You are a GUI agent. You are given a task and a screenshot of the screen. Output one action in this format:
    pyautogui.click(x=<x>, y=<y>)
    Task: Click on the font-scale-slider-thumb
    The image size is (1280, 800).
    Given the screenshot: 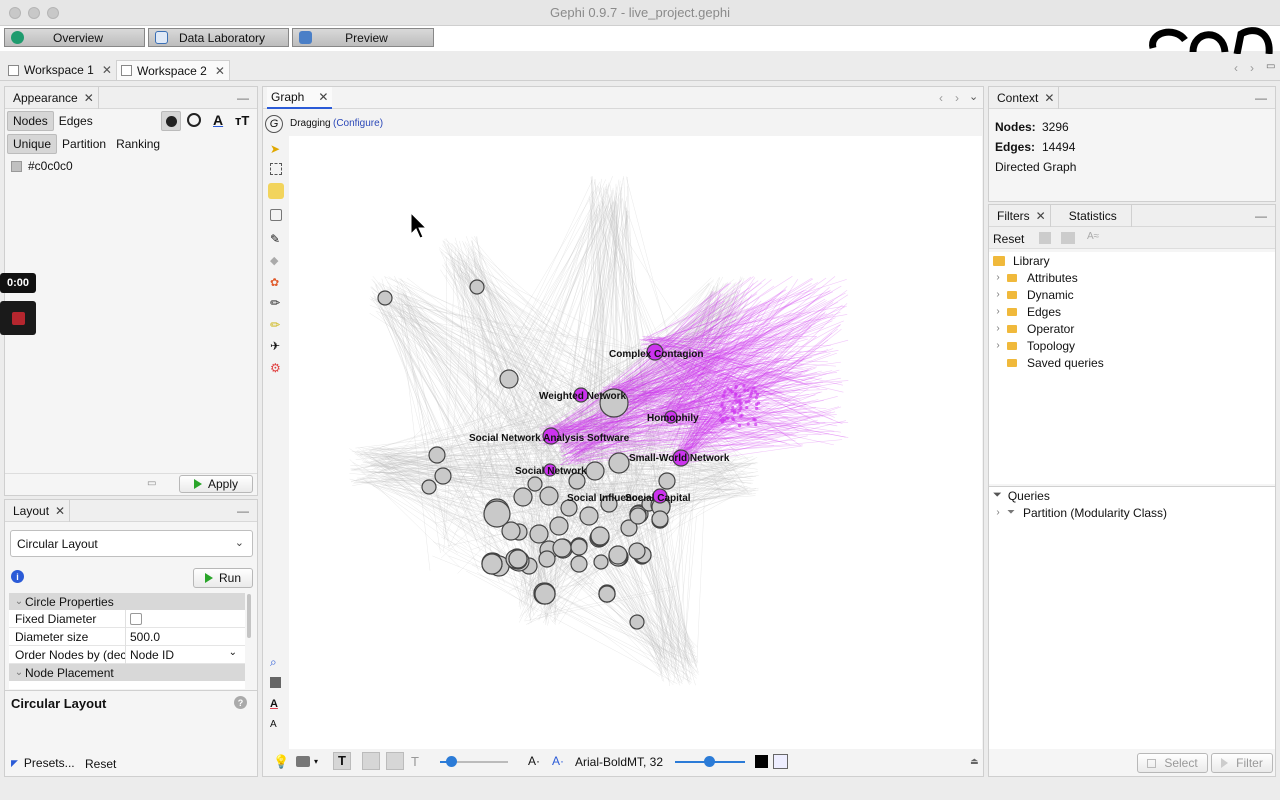 What is the action you would take?
    pyautogui.click(x=709, y=761)
    